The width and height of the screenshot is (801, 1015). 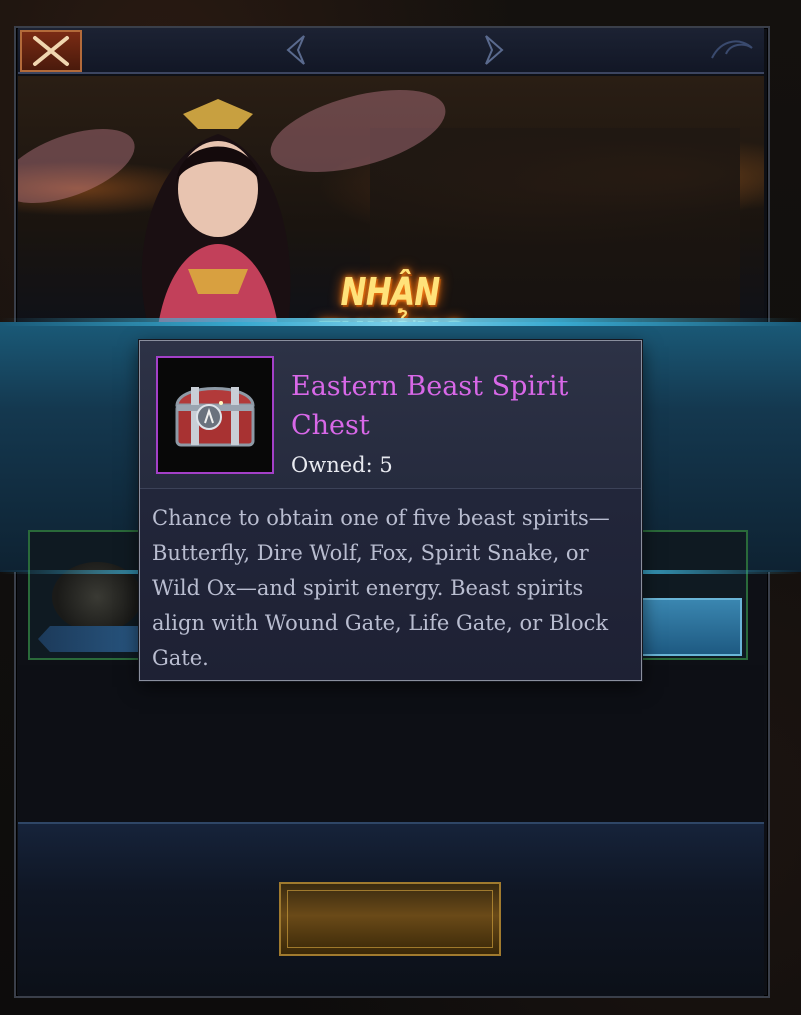 What do you see at coordinates (391, 51) in the screenshot?
I see `top-bar` at bounding box center [391, 51].